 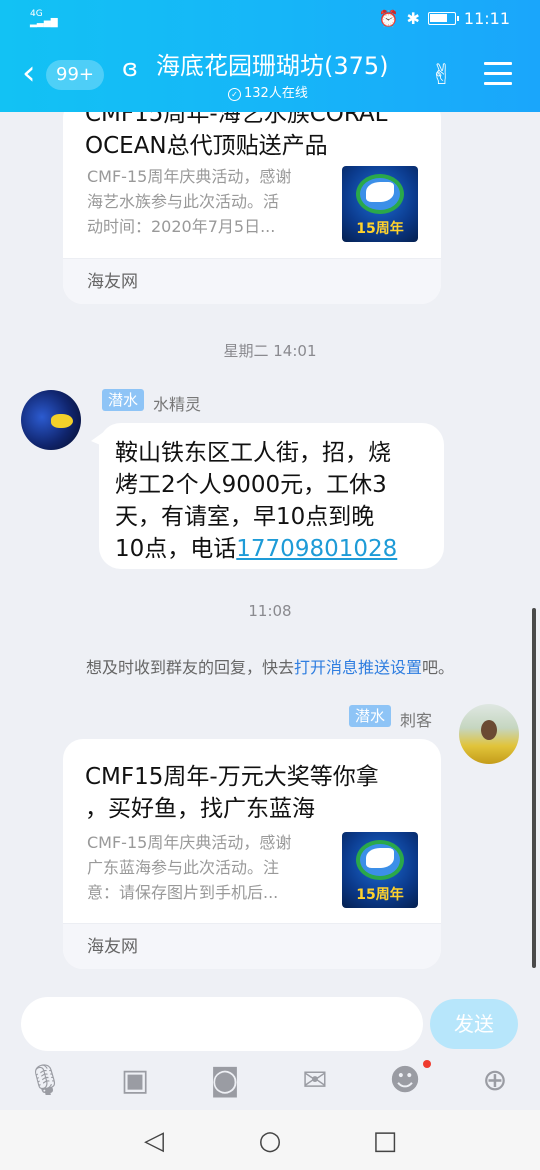 I want to click on sender-nickname: 刺客, so click(x=416, y=719).